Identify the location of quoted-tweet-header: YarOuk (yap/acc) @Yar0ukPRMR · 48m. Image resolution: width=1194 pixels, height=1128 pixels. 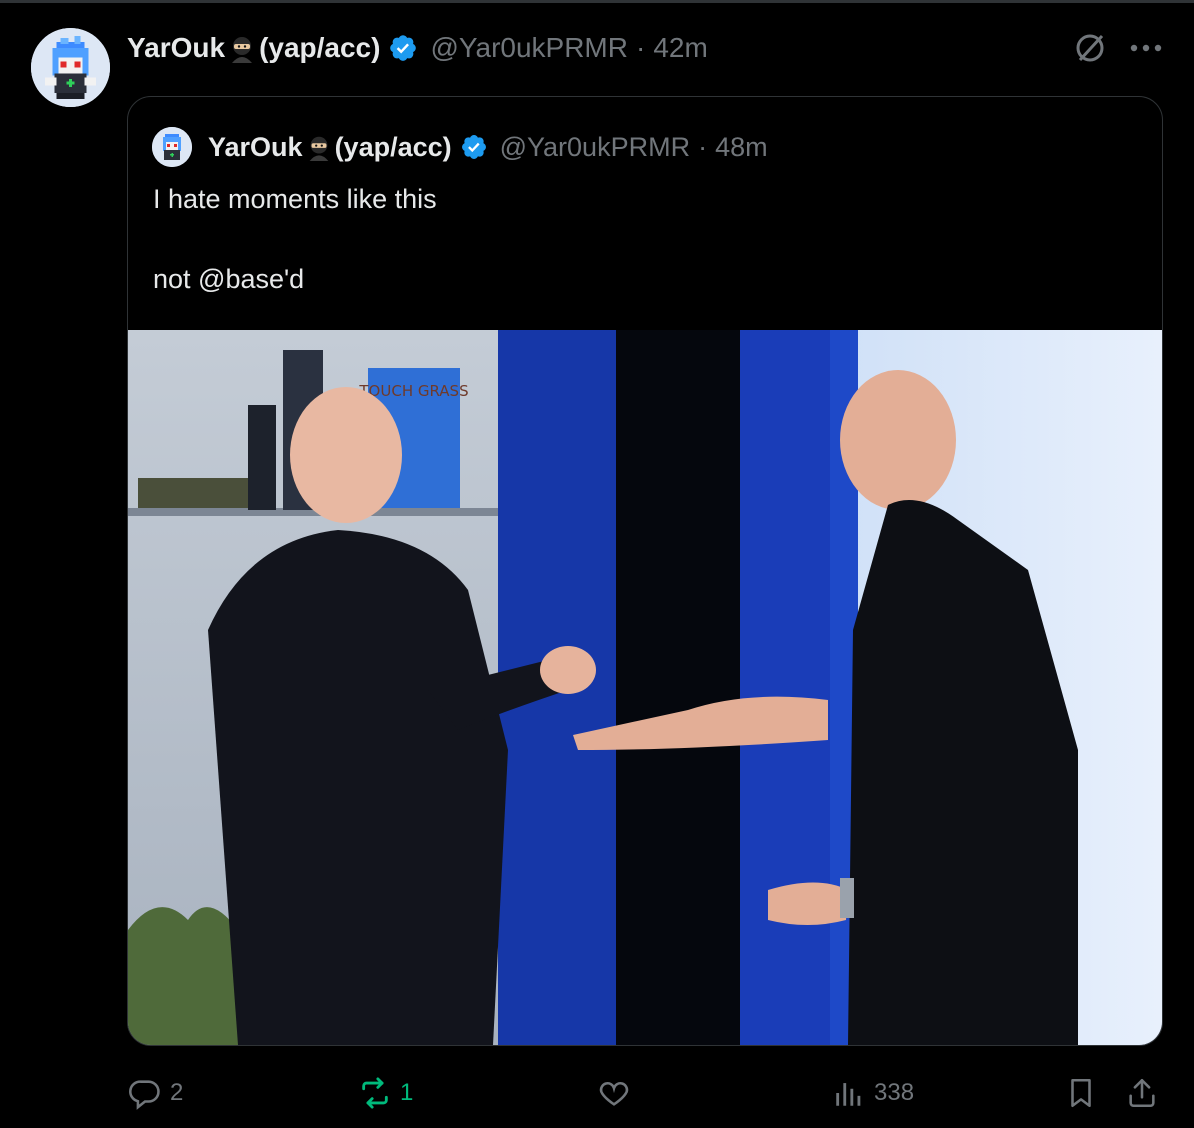
(460, 147).